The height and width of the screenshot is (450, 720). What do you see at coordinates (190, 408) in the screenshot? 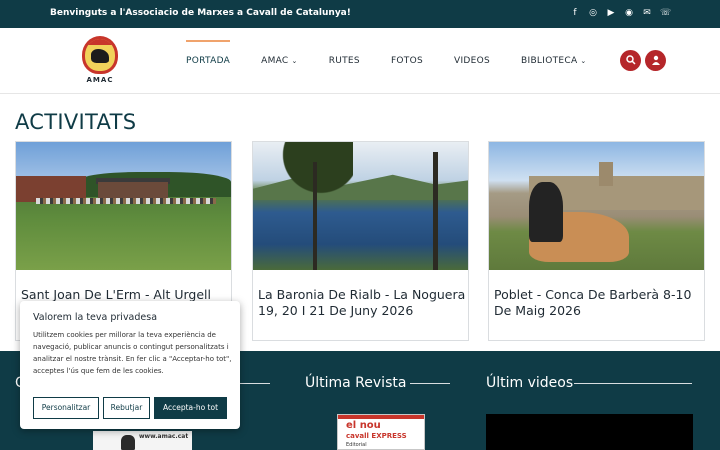
I see `accept-all-button: Accepta-ho tot` at bounding box center [190, 408].